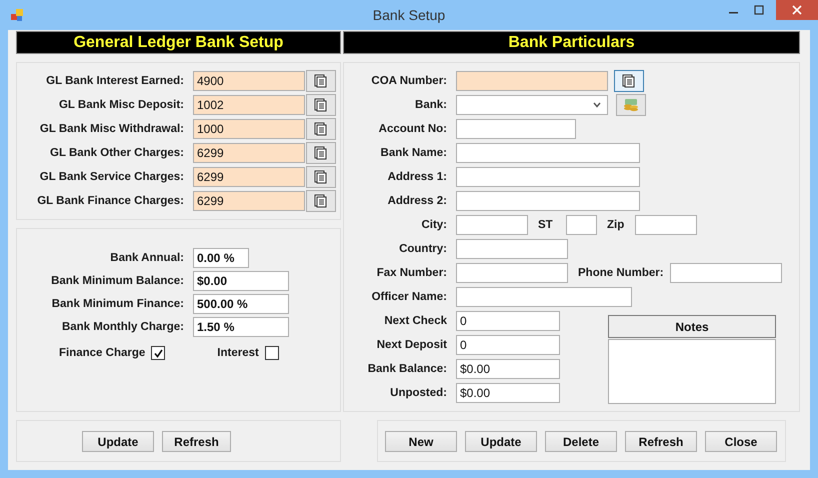 The image size is (818, 478). Describe the element at coordinates (111, 129) in the screenshot. I see `field-label: GL Bank Misc Withdrawal:` at that location.